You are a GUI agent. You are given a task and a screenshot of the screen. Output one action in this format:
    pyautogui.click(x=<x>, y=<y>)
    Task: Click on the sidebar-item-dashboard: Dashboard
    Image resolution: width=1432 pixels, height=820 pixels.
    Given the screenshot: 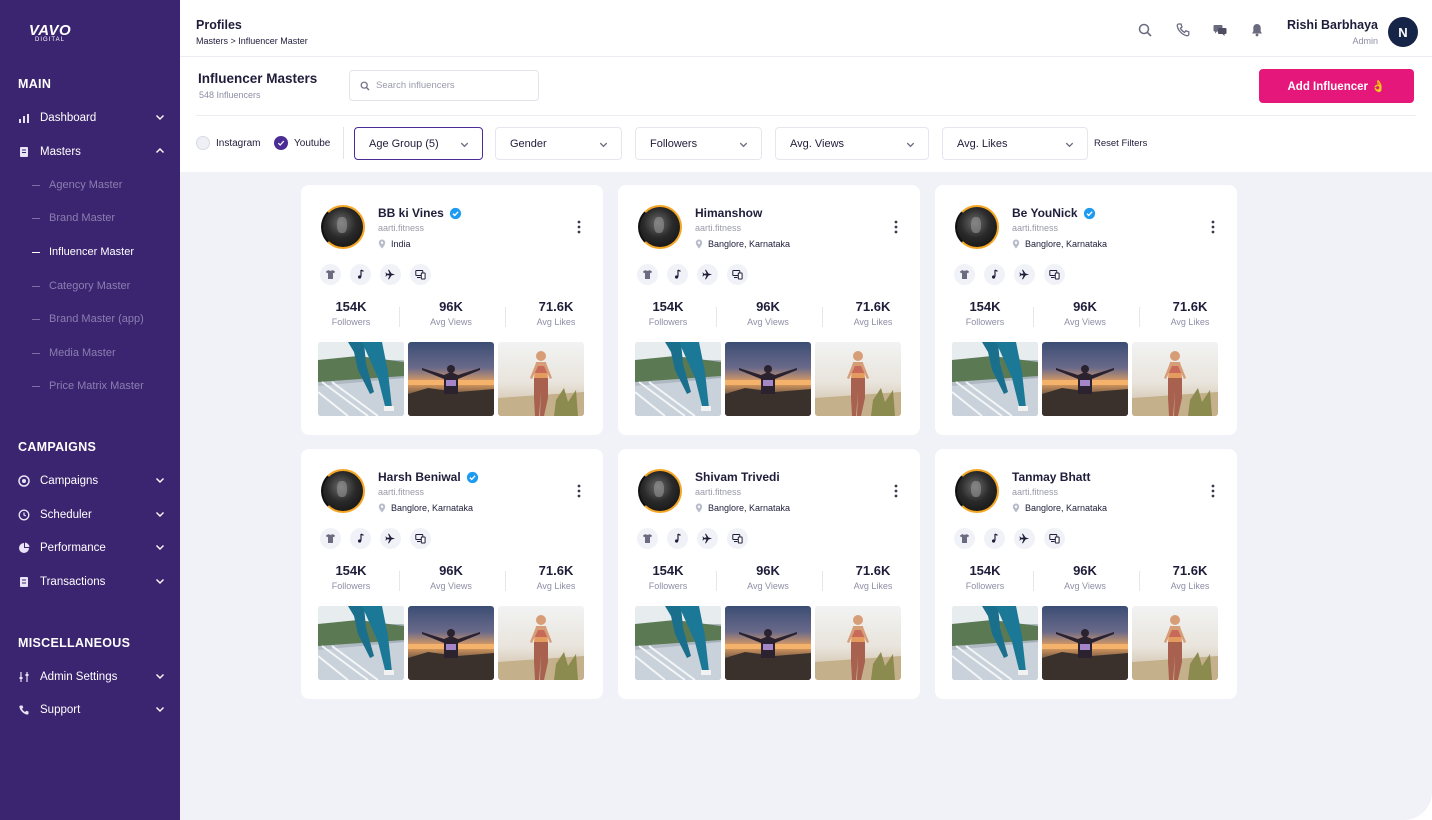 What is the action you would take?
    pyautogui.click(x=92, y=118)
    